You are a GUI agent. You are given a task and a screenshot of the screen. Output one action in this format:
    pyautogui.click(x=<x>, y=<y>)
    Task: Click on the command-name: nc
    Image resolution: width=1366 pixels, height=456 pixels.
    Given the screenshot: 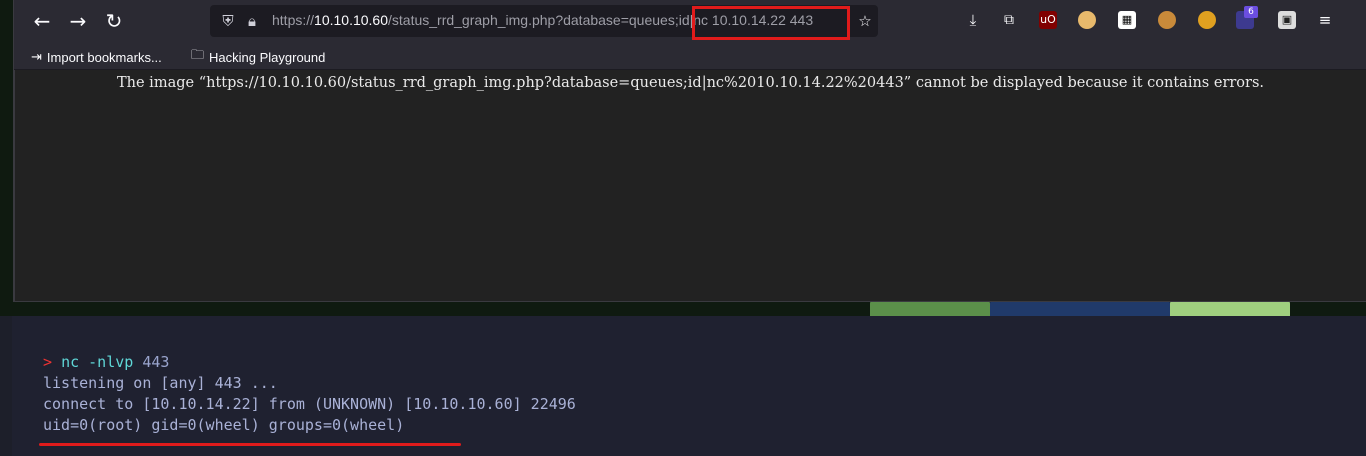 What is the action you would take?
    pyautogui.click(x=70, y=362)
    